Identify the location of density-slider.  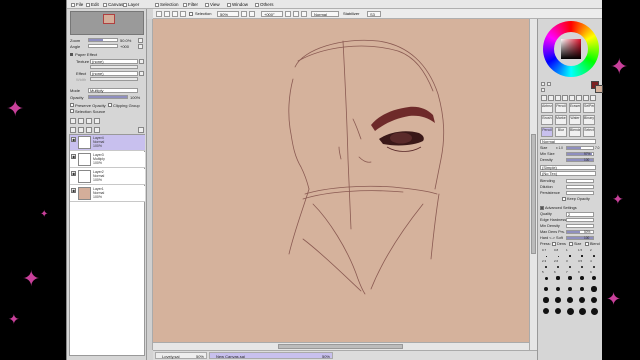
(580, 160).